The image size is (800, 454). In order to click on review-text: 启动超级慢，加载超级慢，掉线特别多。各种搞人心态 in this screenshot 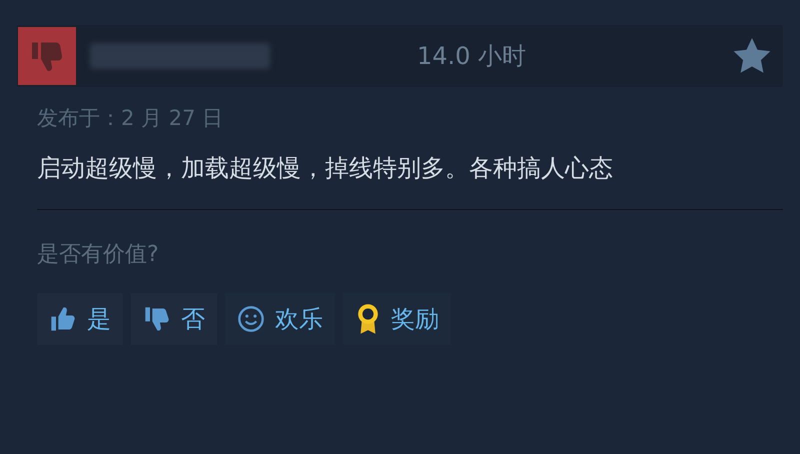, I will do `click(325, 168)`.